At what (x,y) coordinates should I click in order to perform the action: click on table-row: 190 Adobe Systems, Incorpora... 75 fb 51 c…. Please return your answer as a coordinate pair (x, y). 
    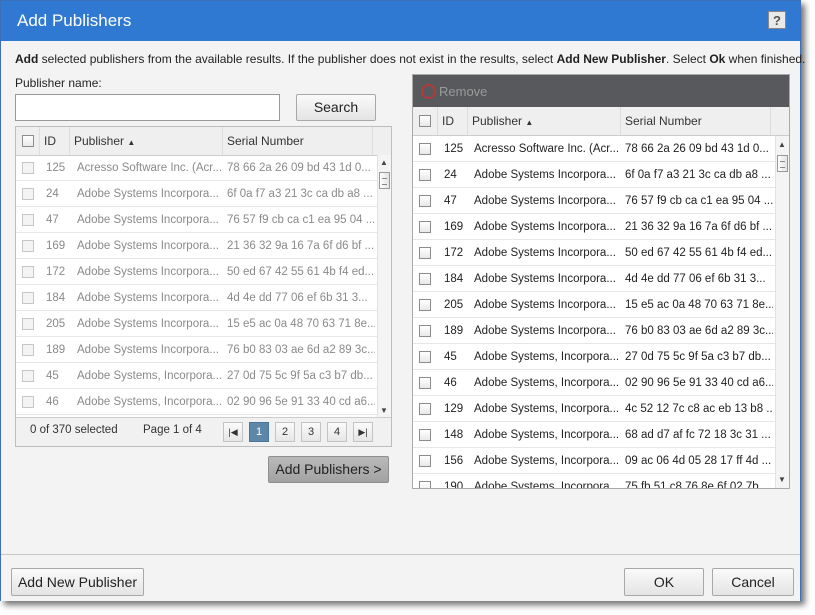
    Looking at the image, I should click on (601, 481).